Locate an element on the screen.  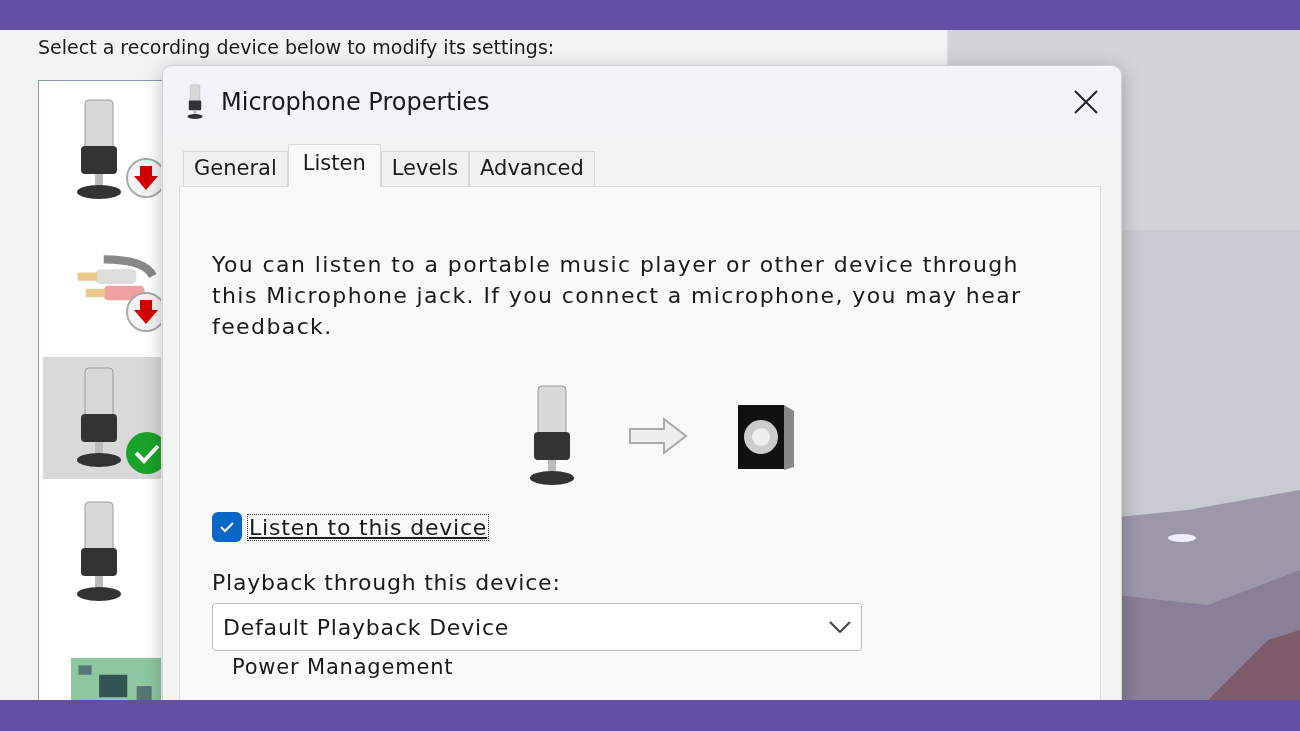
device-item is located at coordinates (102, 418).